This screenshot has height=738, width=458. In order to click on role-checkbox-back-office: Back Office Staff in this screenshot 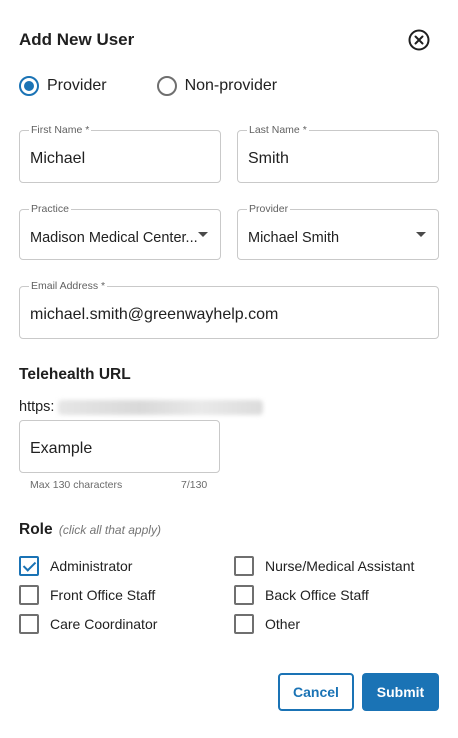, I will do `click(301, 595)`.